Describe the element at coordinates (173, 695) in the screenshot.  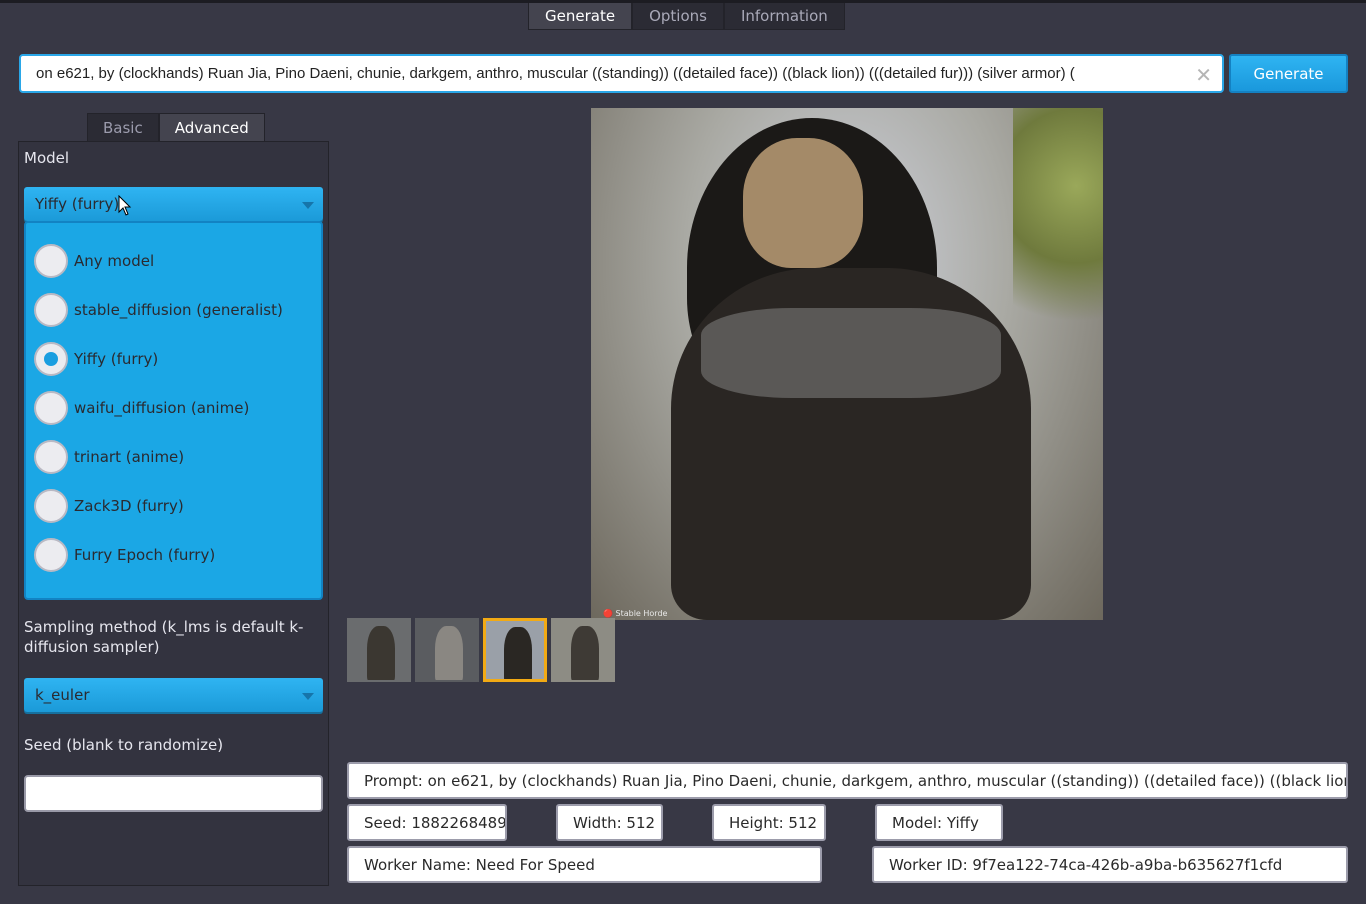
I see `sampling-method-select: k_euler` at that location.